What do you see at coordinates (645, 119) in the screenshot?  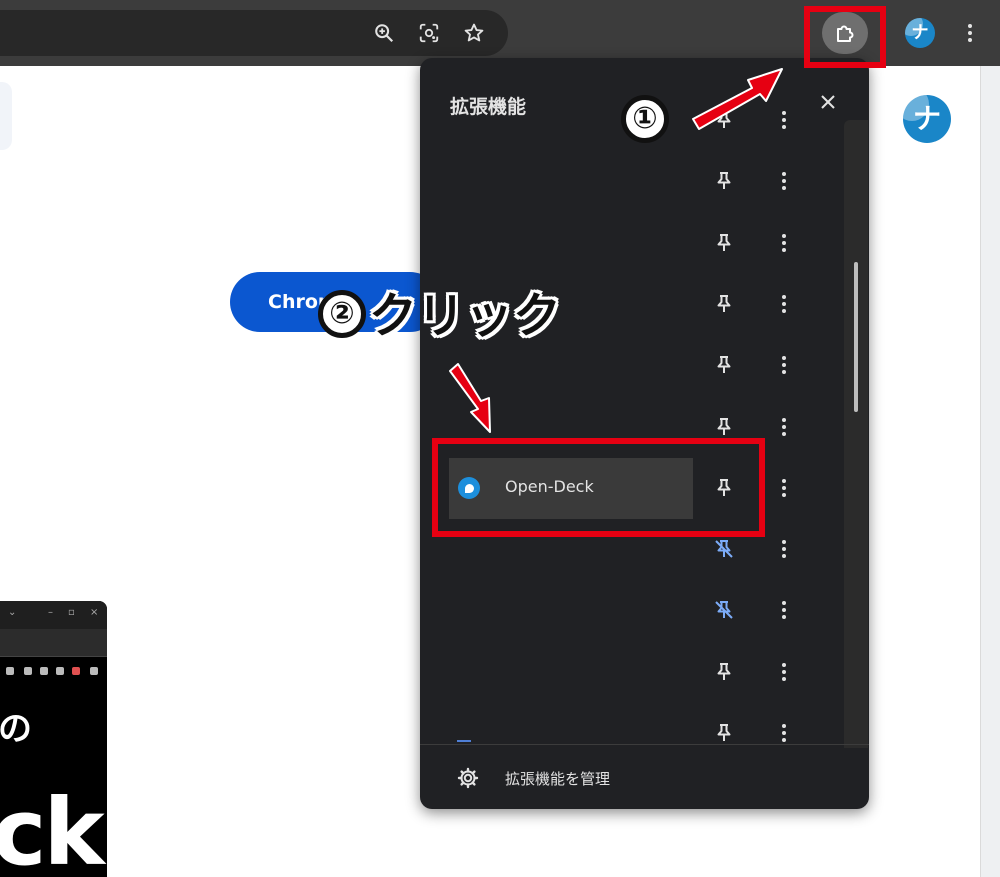 I see `step1-badge: ①` at bounding box center [645, 119].